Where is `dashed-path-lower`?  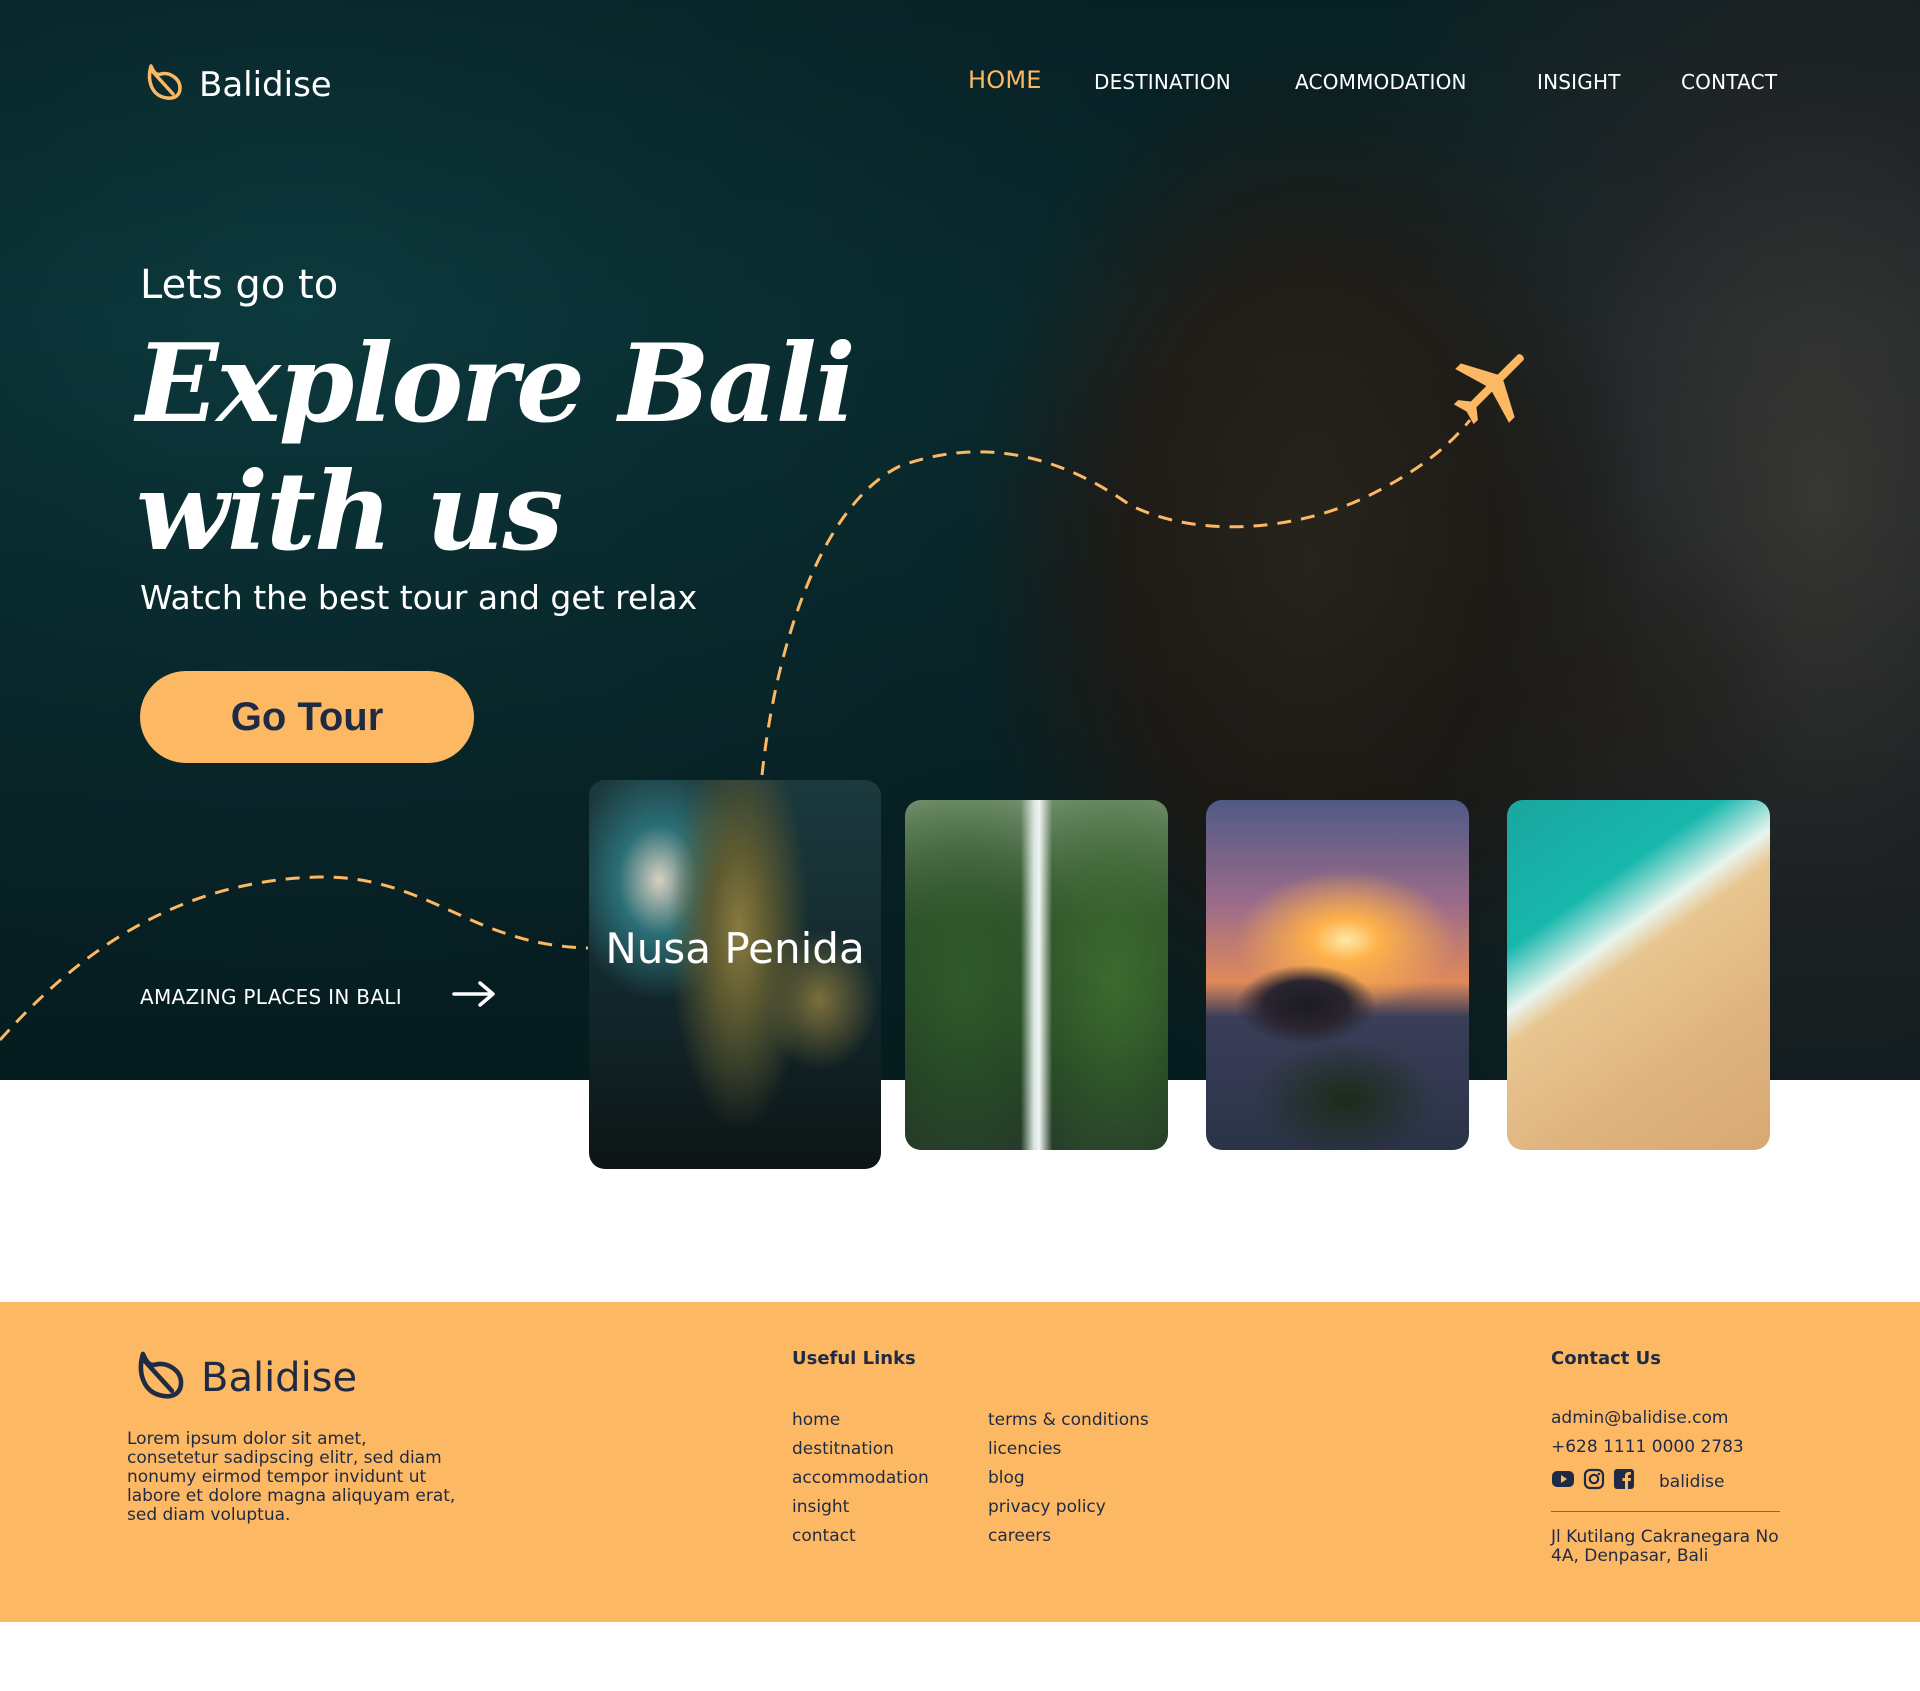
dashed-path-lower is located at coordinates (294, 958).